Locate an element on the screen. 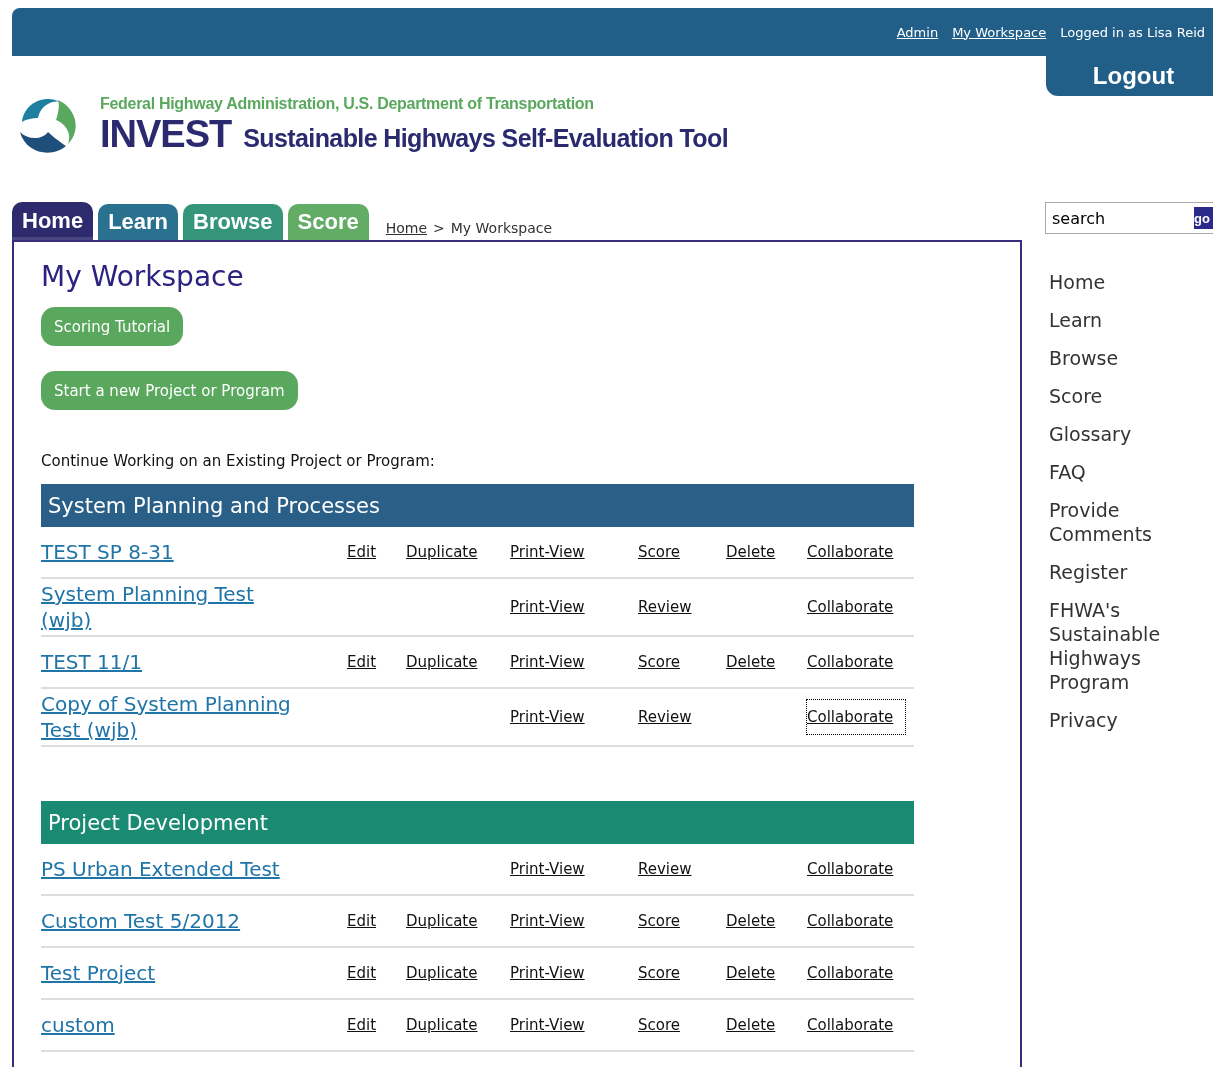 This screenshot has width=1213, height=1067. top-link: Admin is located at coordinates (917, 32).